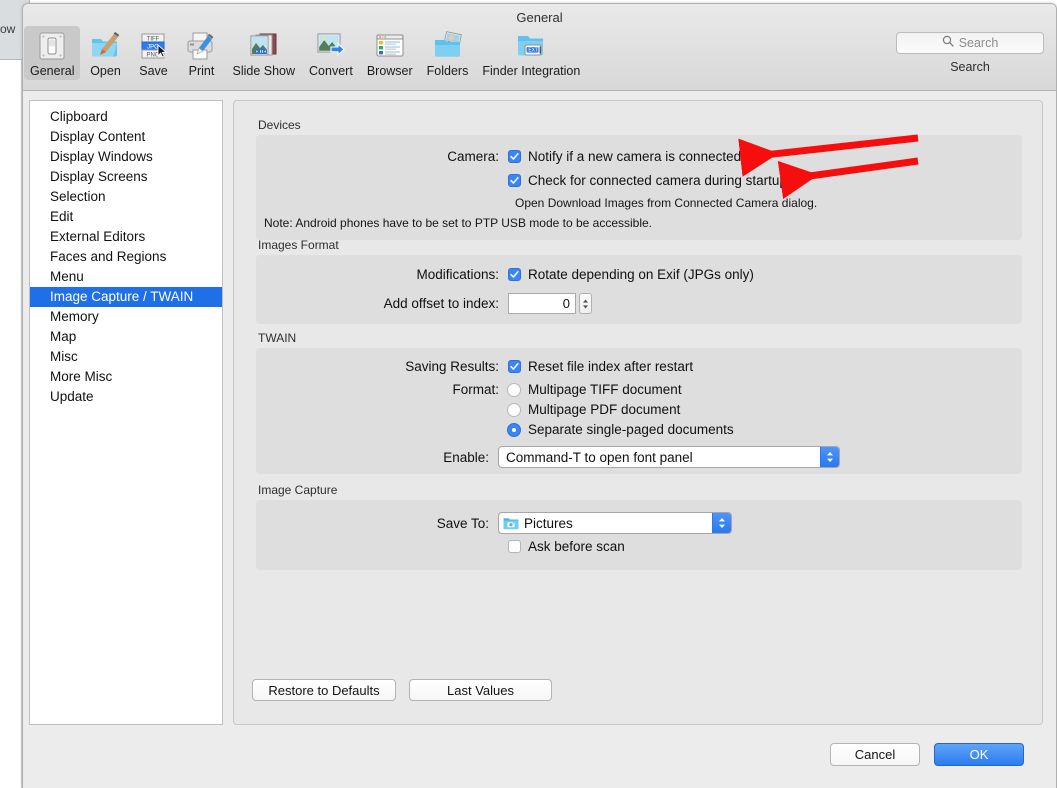  What do you see at coordinates (639, 535) in the screenshot?
I see `image-capture-group-box: Save To: Pictures Ask before scan` at bounding box center [639, 535].